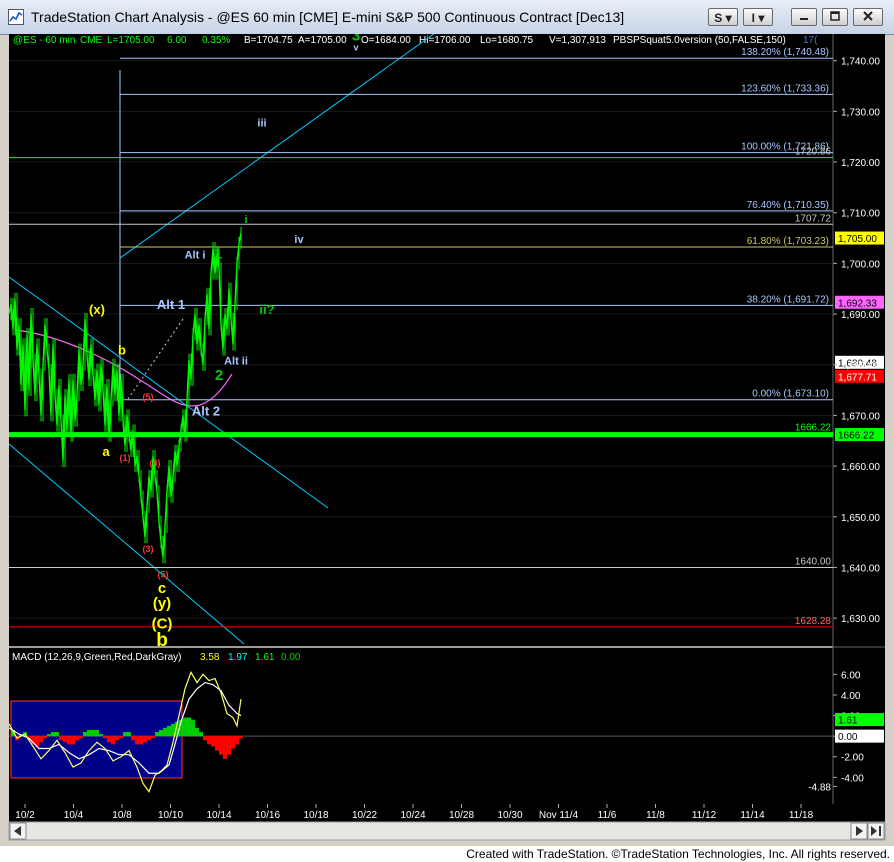 Image resolution: width=894 pixels, height=862 pixels. Describe the element at coordinates (44, 40) in the screenshot. I see `header-symbol: @ES - 60 min` at that location.